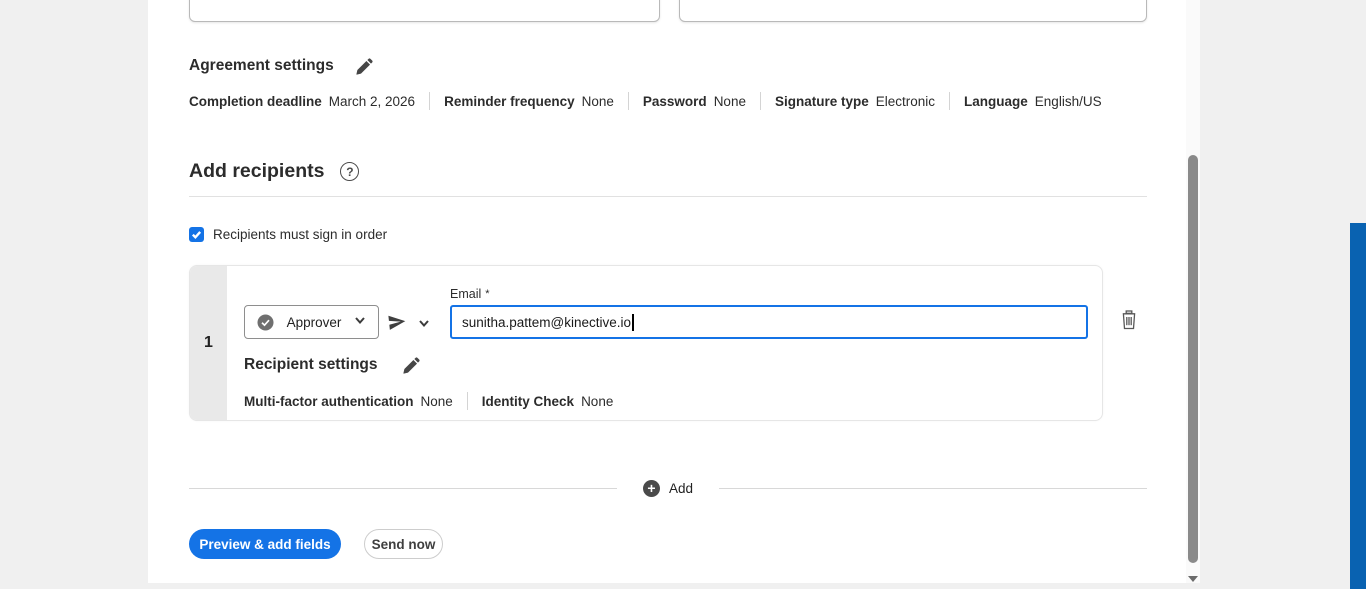 This screenshot has width=1366, height=589. What do you see at coordinates (265, 544) in the screenshot?
I see `preview-add-fields-button: Preview & add fields` at bounding box center [265, 544].